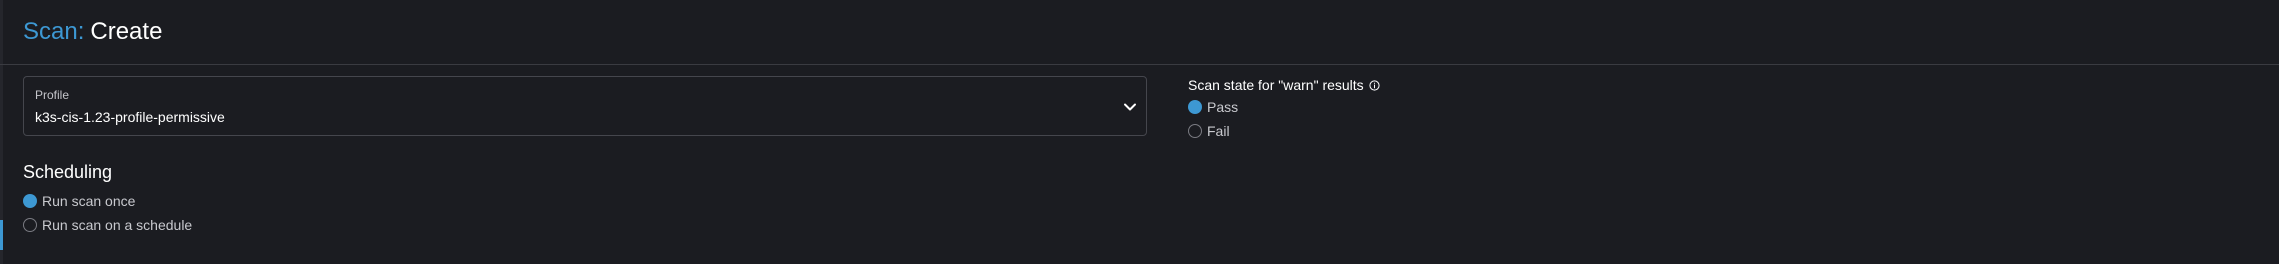 This screenshot has width=2279, height=264. What do you see at coordinates (1218, 131) in the screenshot?
I see `warn-state-option-label: Fail` at bounding box center [1218, 131].